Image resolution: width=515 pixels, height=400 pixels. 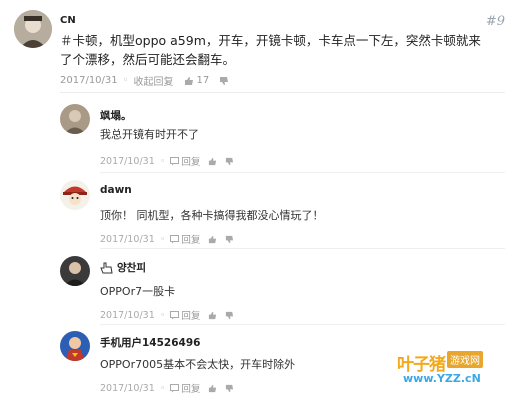 I want to click on reply-author: 飒塌。, so click(x=116, y=115).